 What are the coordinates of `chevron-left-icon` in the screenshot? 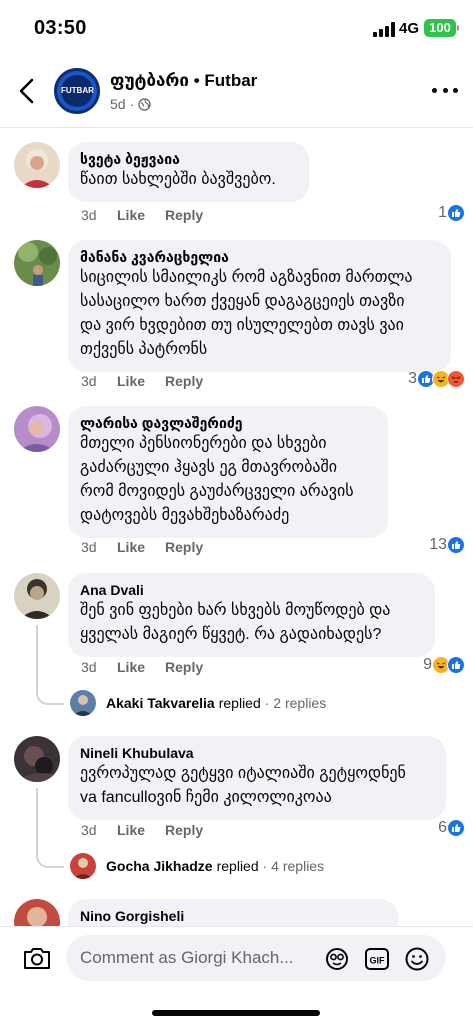 It's located at (26, 91).